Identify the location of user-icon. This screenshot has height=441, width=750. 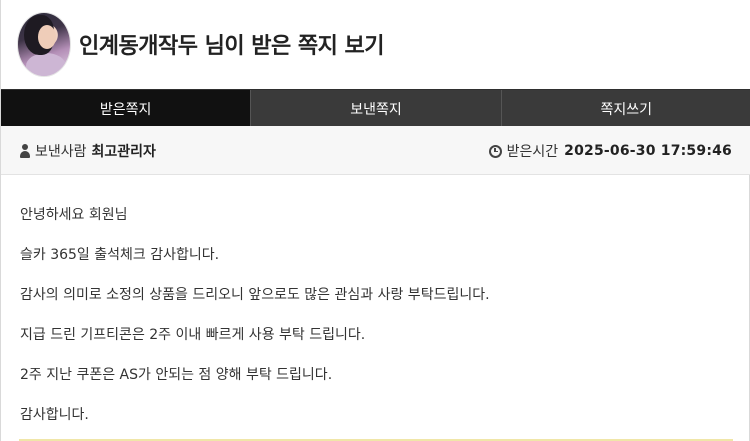
(25, 151).